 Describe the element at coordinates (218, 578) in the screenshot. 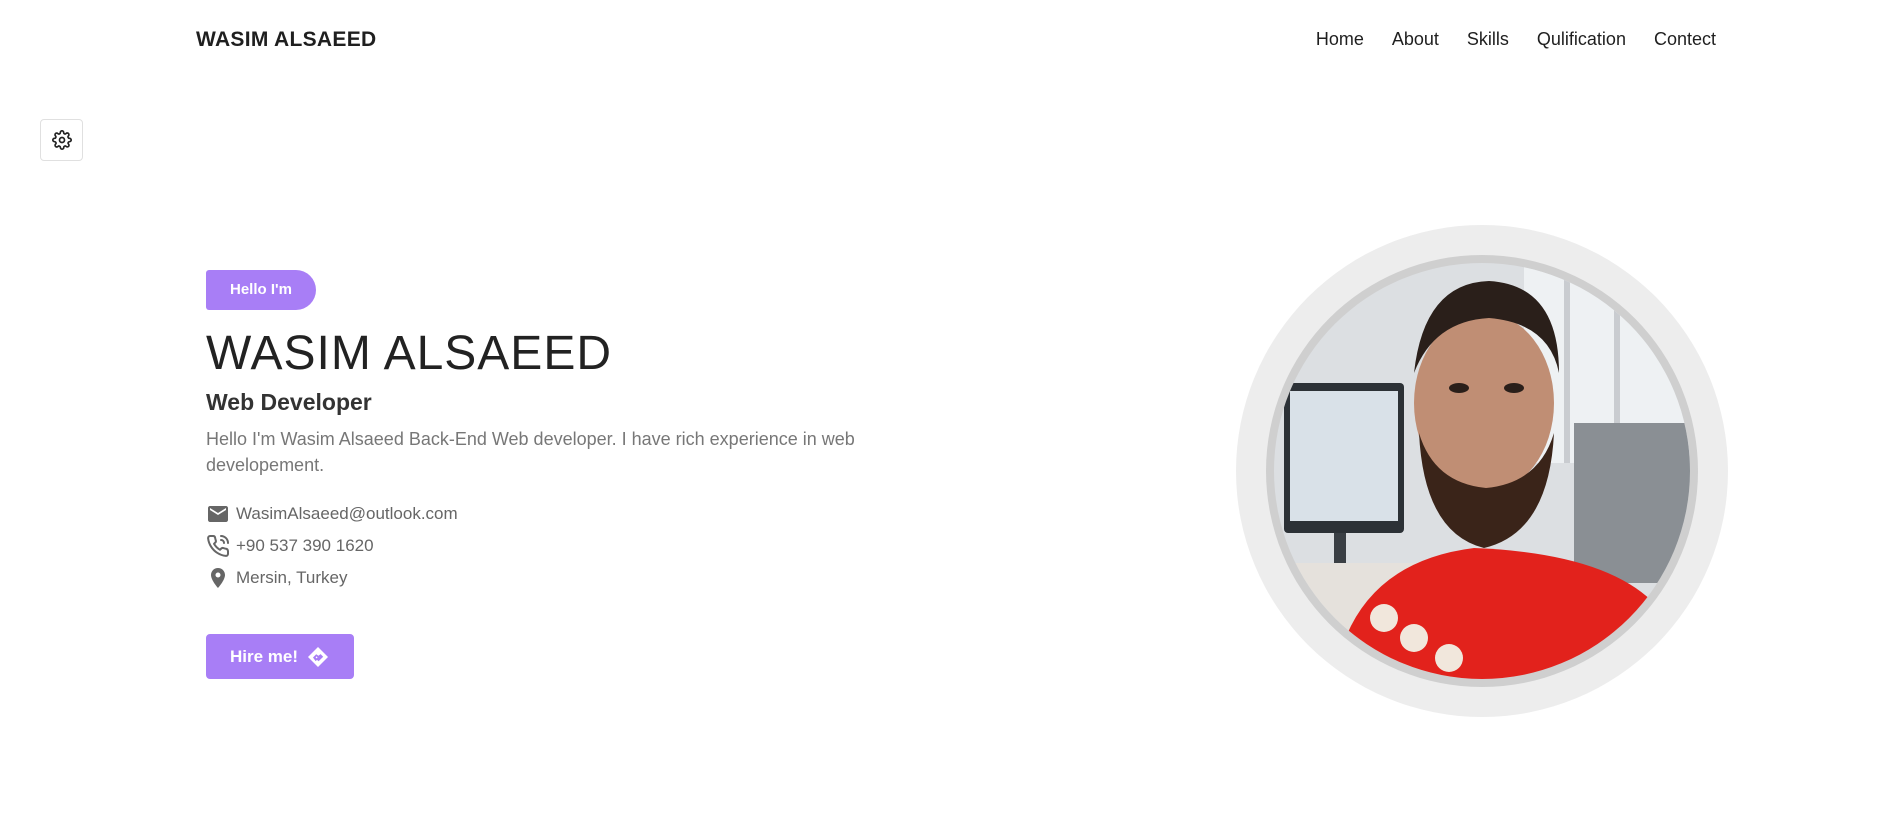

I see `location-pin-icon` at that location.